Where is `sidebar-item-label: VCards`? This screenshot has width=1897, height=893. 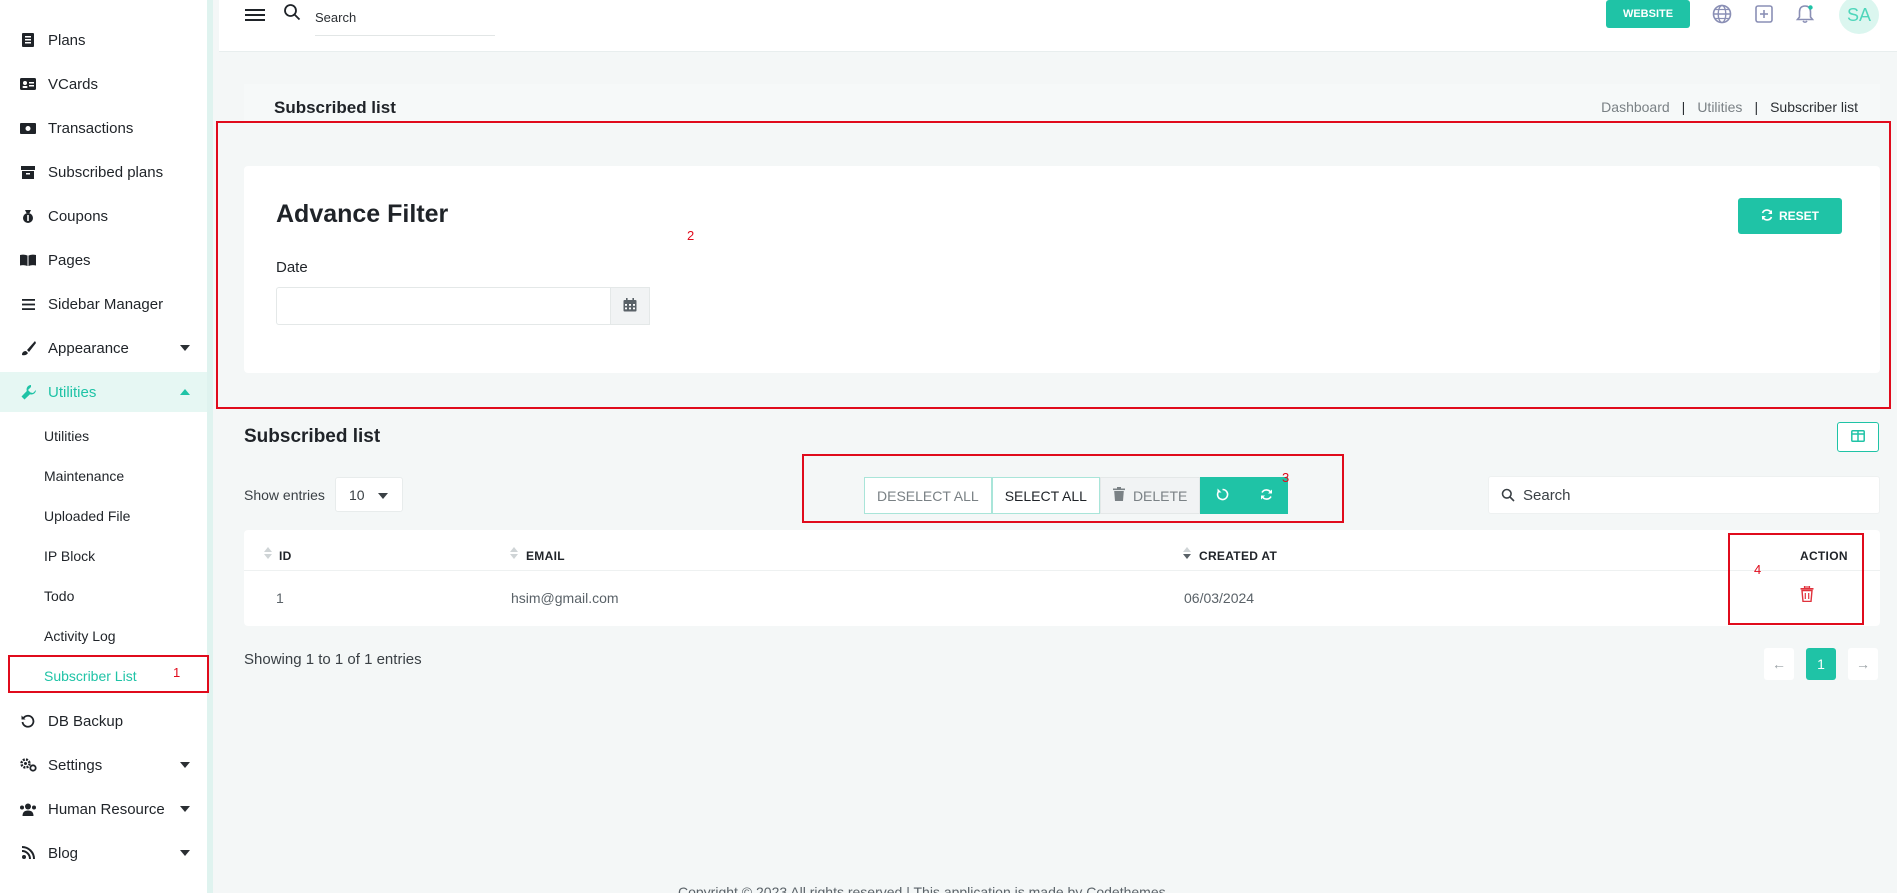
sidebar-item-label: VCards is located at coordinates (73, 84).